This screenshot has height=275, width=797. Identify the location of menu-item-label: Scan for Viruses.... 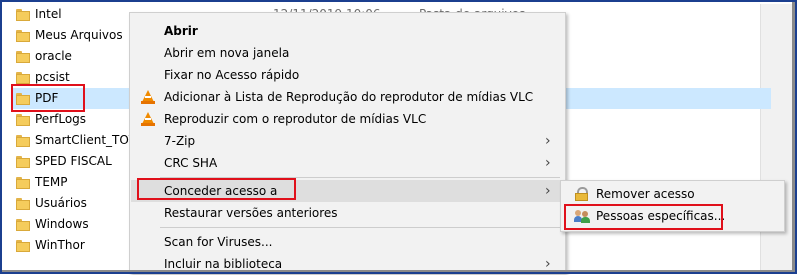
(218, 242).